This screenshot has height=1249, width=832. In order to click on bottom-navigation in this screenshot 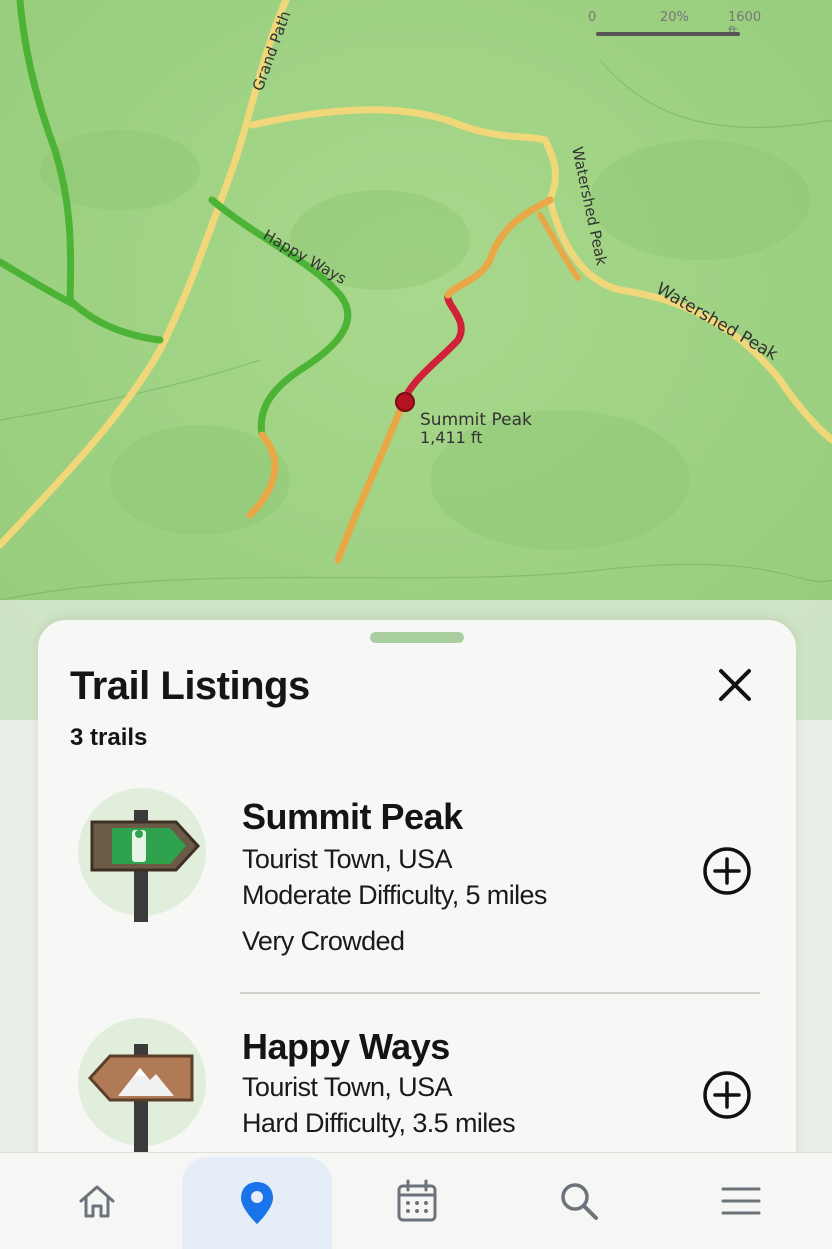, I will do `click(416, 1200)`.